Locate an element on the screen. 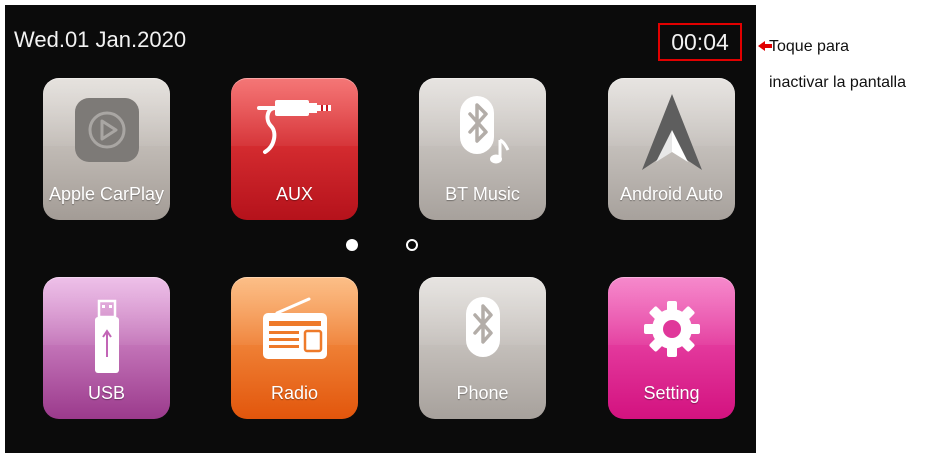 This screenshot has width=951, height=457. app-label: USB is located at coordinates (106, 393).